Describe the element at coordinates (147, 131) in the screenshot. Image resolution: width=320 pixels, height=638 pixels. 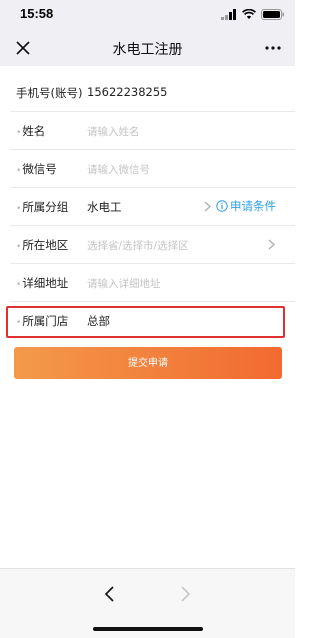
I see `name-row: •姓名 请输入姓名` at that location.